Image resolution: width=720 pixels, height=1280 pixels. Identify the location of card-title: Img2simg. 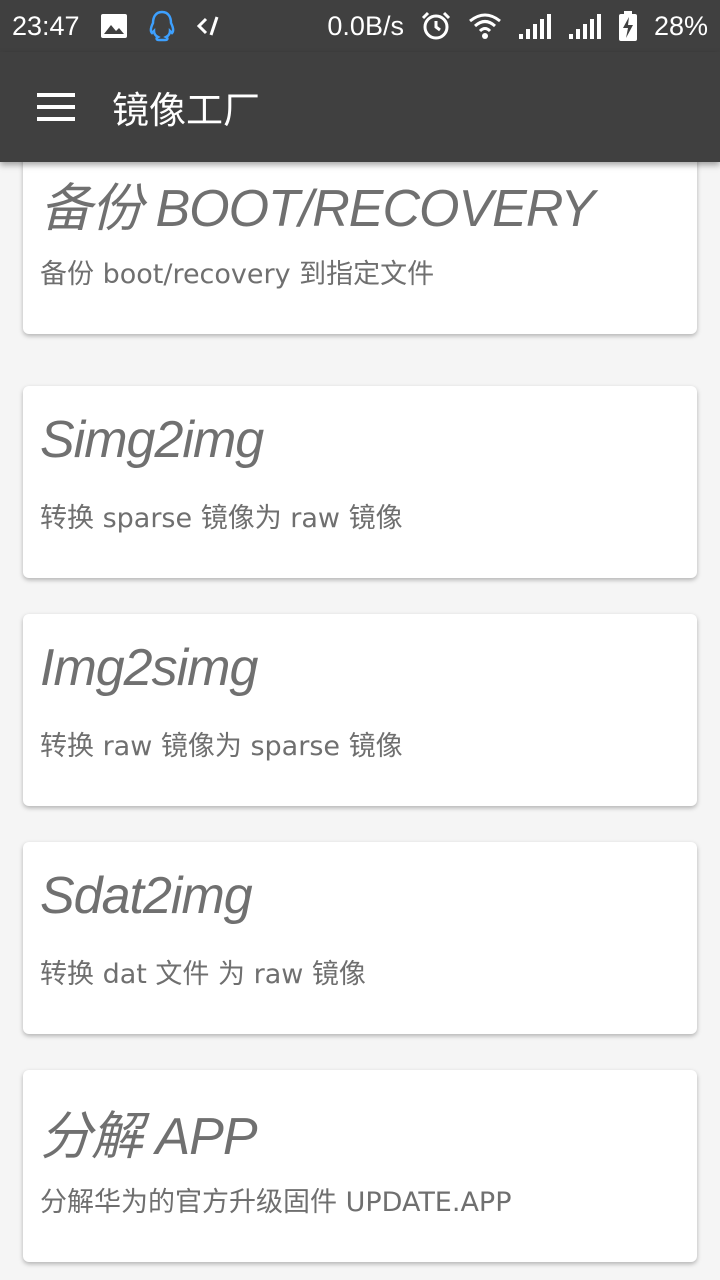
(149, 668).